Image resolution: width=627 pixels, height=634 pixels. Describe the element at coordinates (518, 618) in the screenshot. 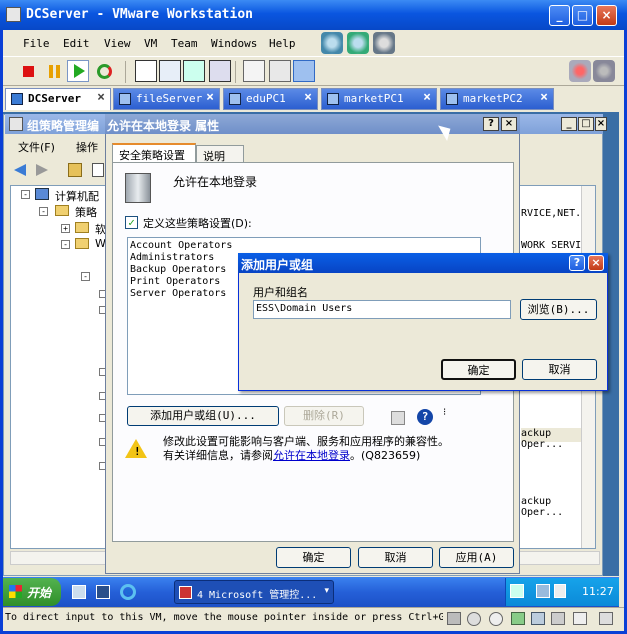

I see `network-adapter-icon` at that location.